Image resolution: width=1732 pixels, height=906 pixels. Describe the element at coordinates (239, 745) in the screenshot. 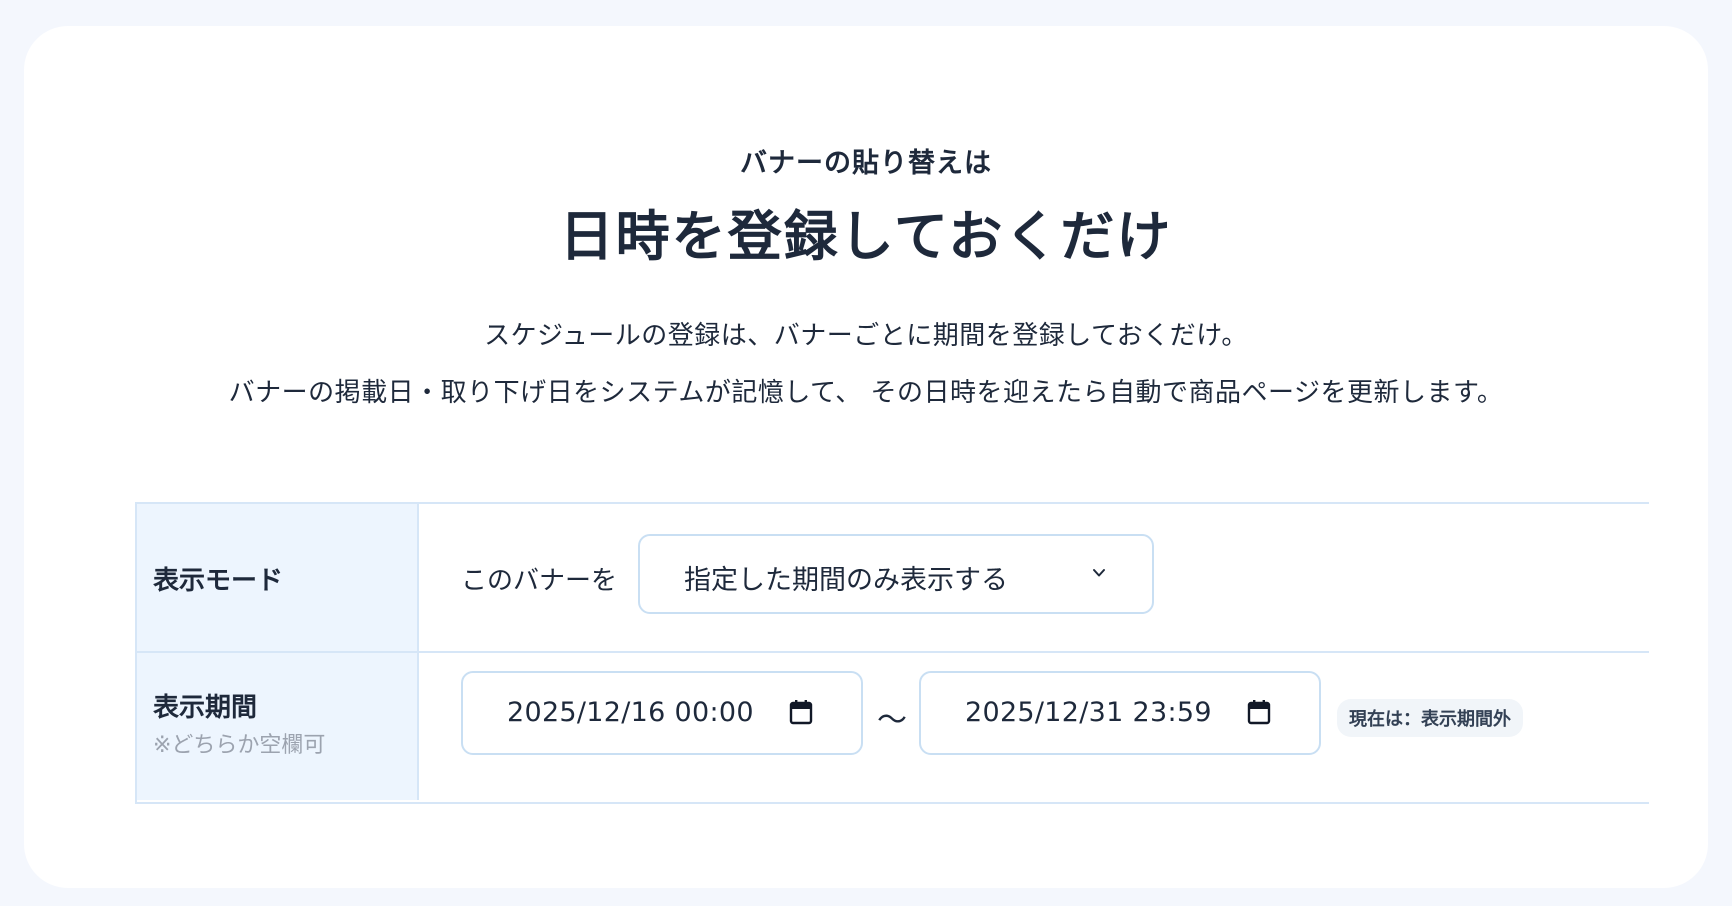

I see `display-period-note: ※どちらか空欄可` at that location.